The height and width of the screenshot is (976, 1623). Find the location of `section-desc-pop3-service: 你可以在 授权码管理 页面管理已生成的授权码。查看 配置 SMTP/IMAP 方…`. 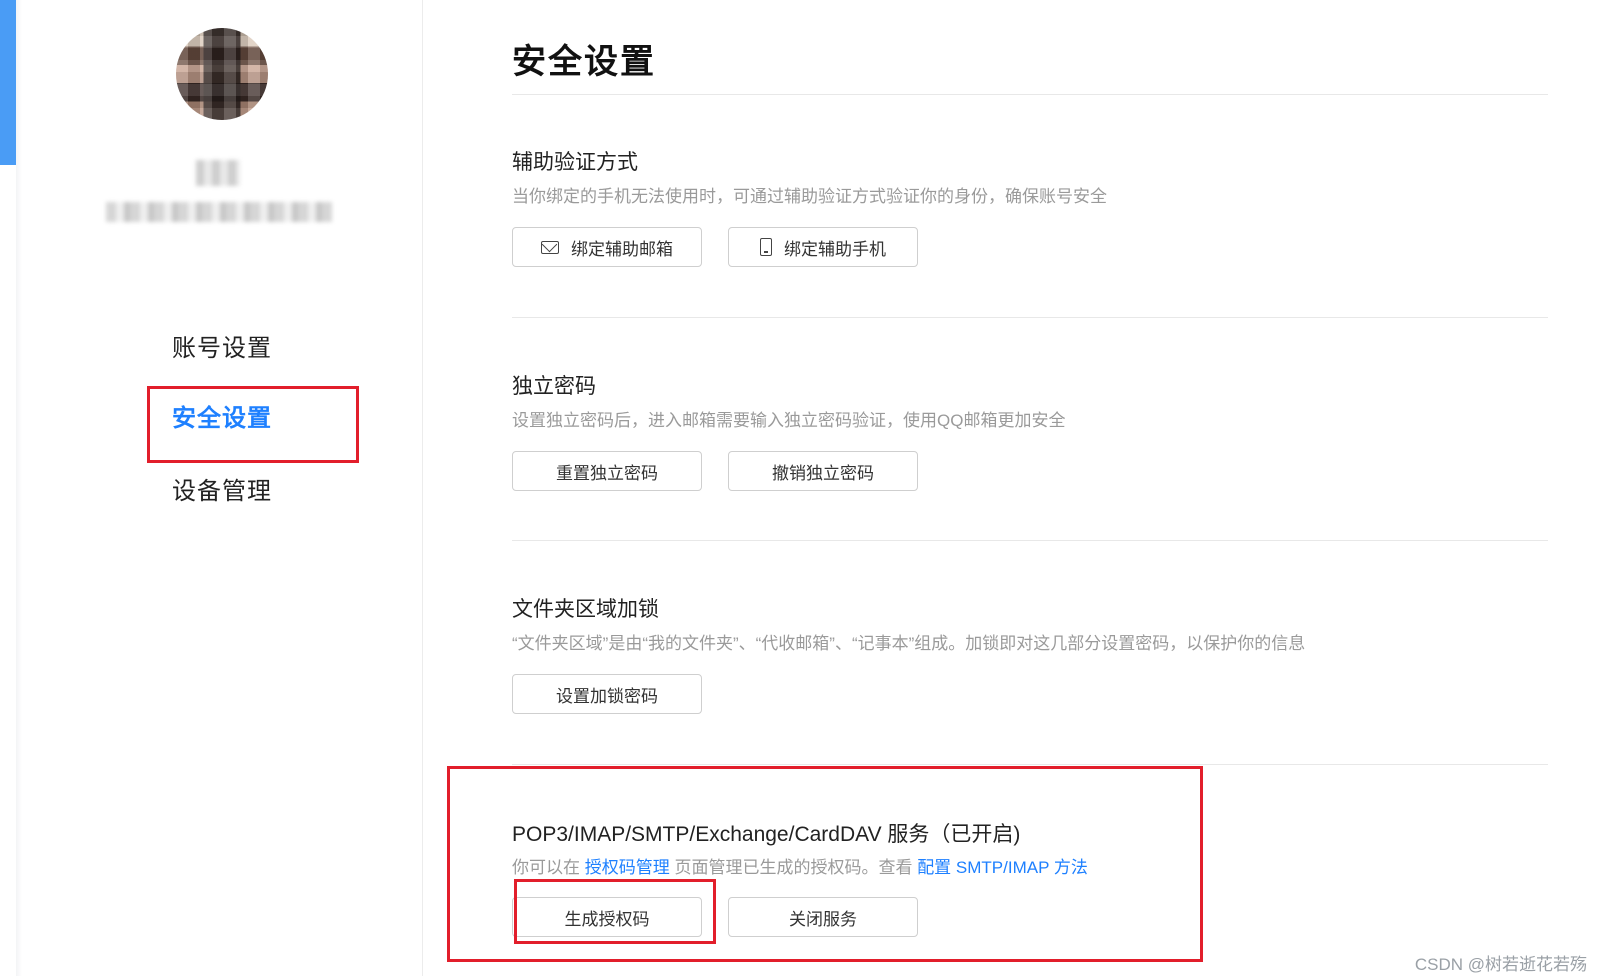

section-desc-pop3-service: 你可以在 授权码管理 页面管理已生成的授权码。查看 配置 SMTP/IMAP 方… is located at coordinates (800, 865).